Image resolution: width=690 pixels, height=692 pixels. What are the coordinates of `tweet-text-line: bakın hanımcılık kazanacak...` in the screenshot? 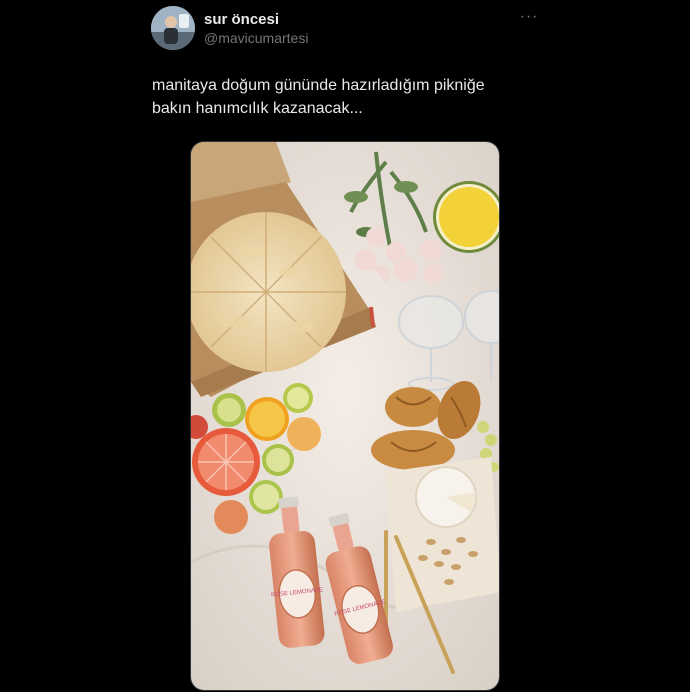 It's located at (257, 108).